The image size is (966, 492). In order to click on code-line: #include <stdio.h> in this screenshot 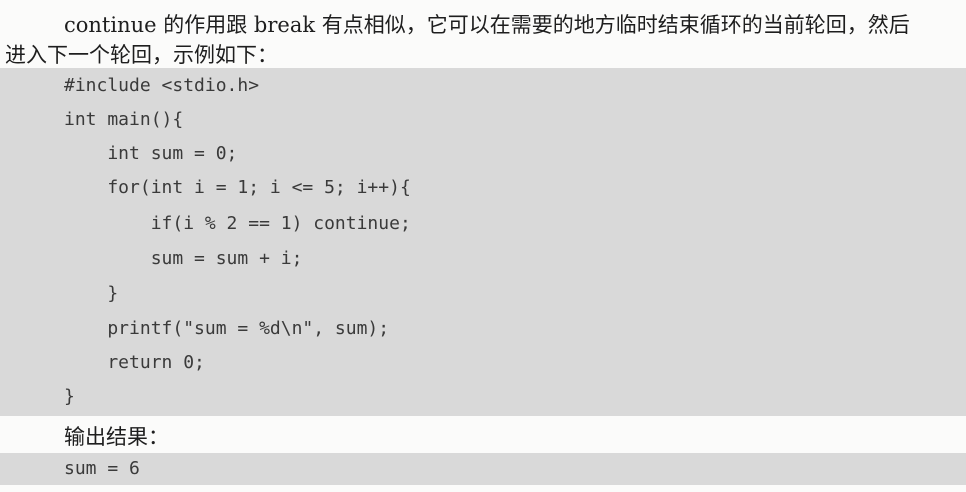, I will do `click(162, 85)`.